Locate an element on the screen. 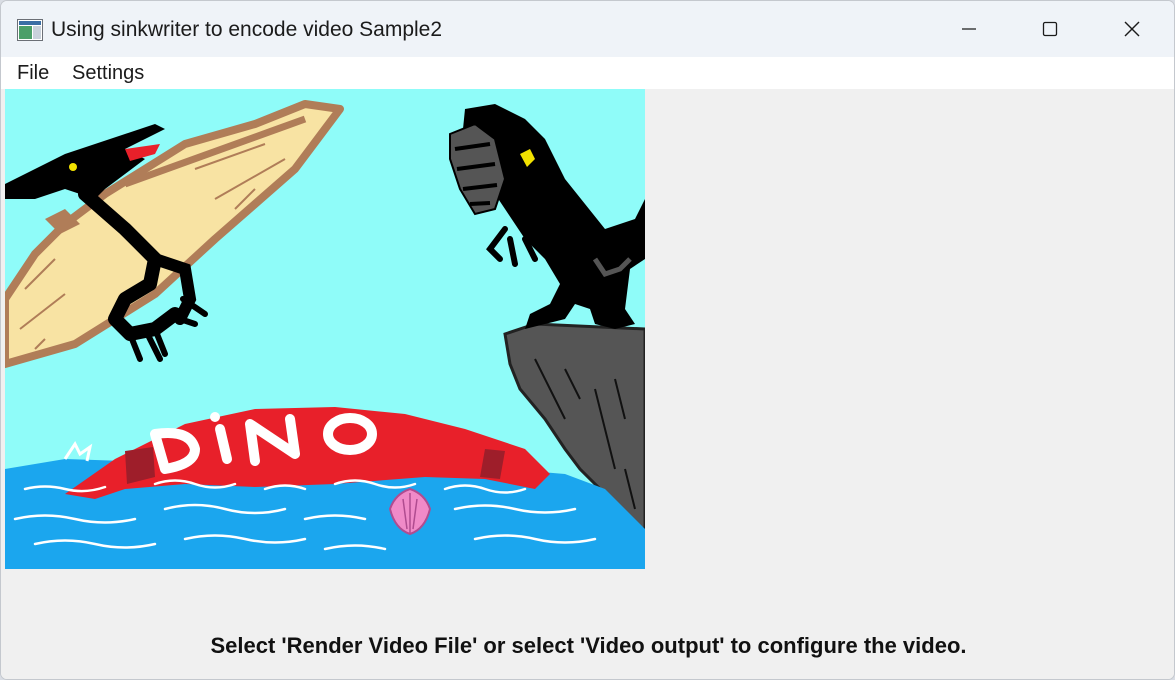 This screenshot has height=680, width=1175. window-title: Using sinkwriter to encode video Sample2 is located at coordinates (247, 29).